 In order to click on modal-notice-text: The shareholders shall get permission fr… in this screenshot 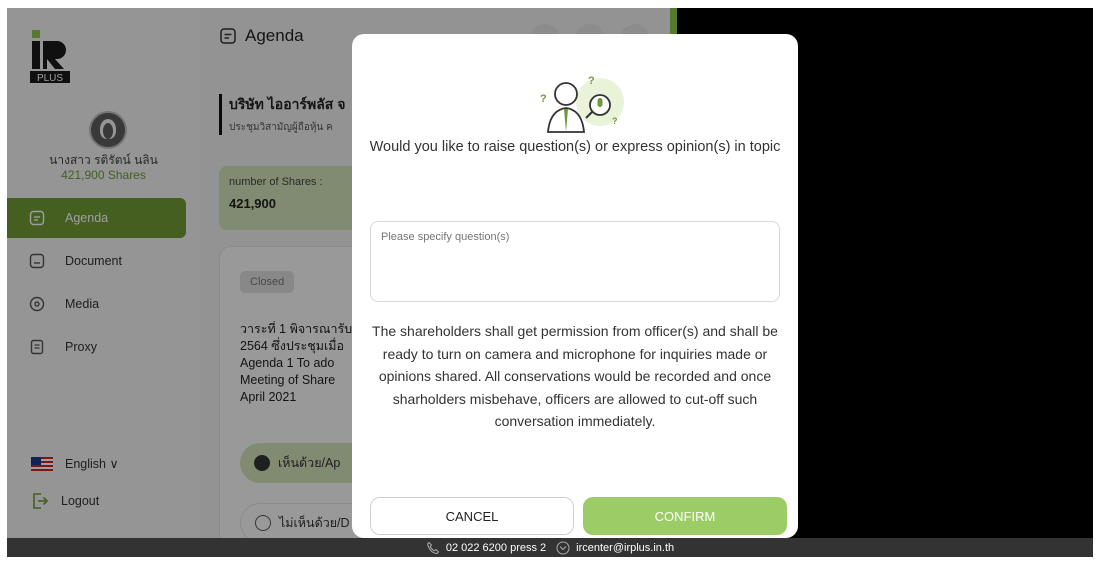, I will do `click(575, 376)`.